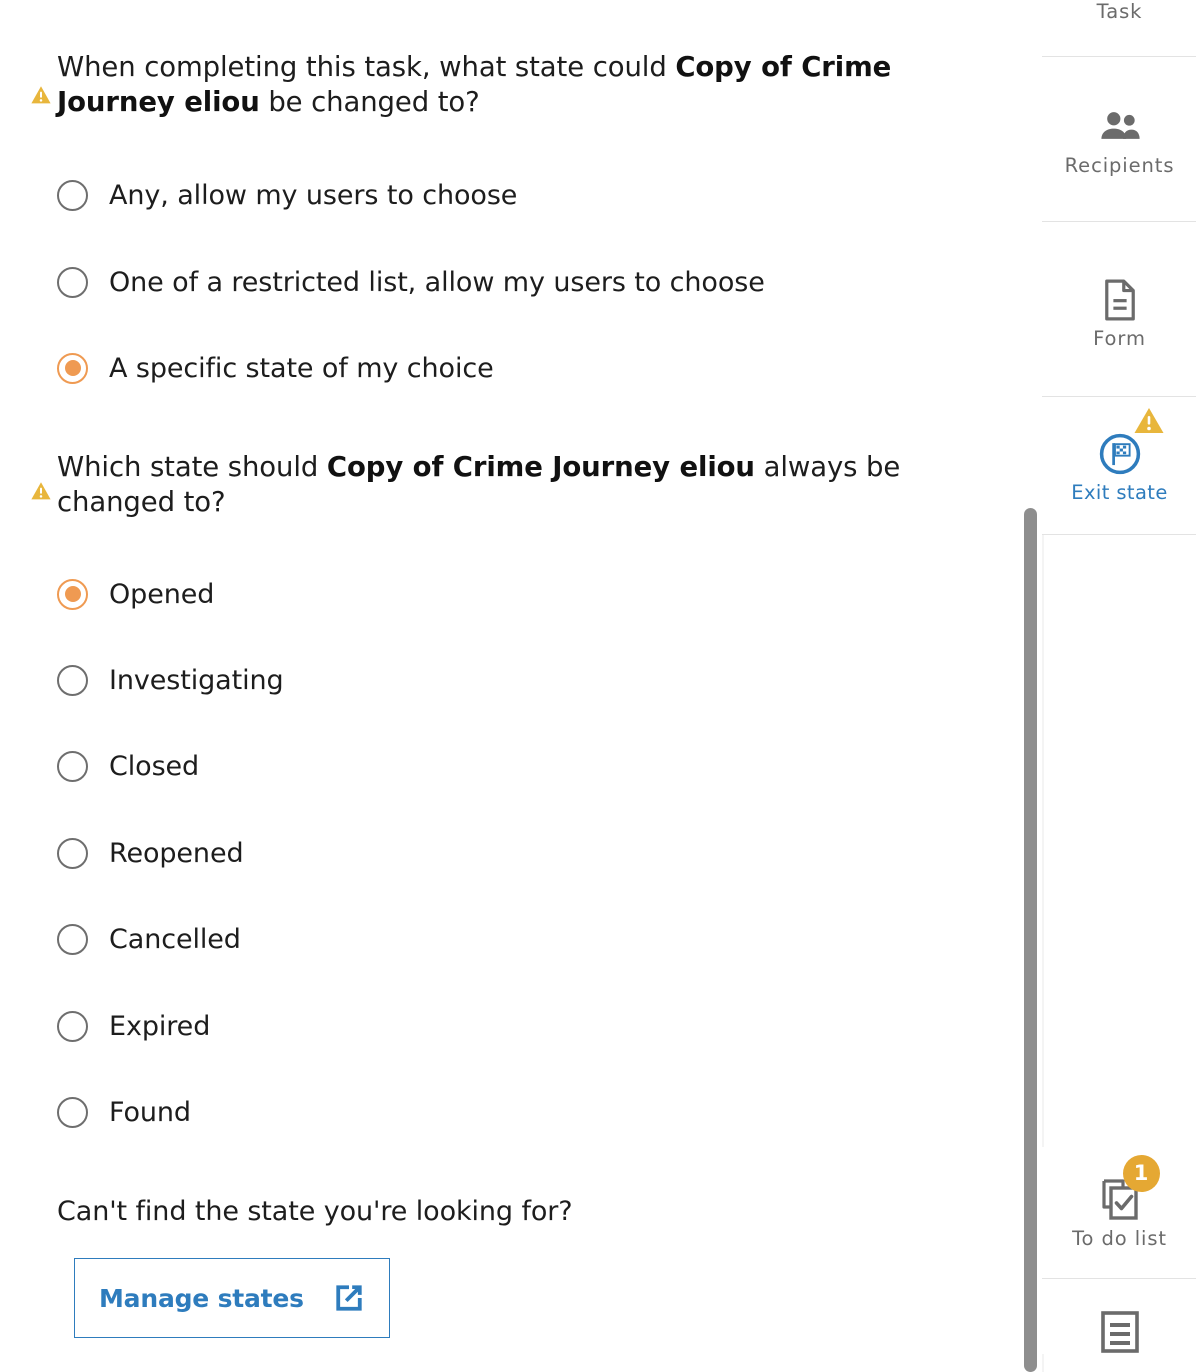  Describe the element at coordinates (154, 766) in the screenshot. I see `radio-option-label: Closed` at that location.